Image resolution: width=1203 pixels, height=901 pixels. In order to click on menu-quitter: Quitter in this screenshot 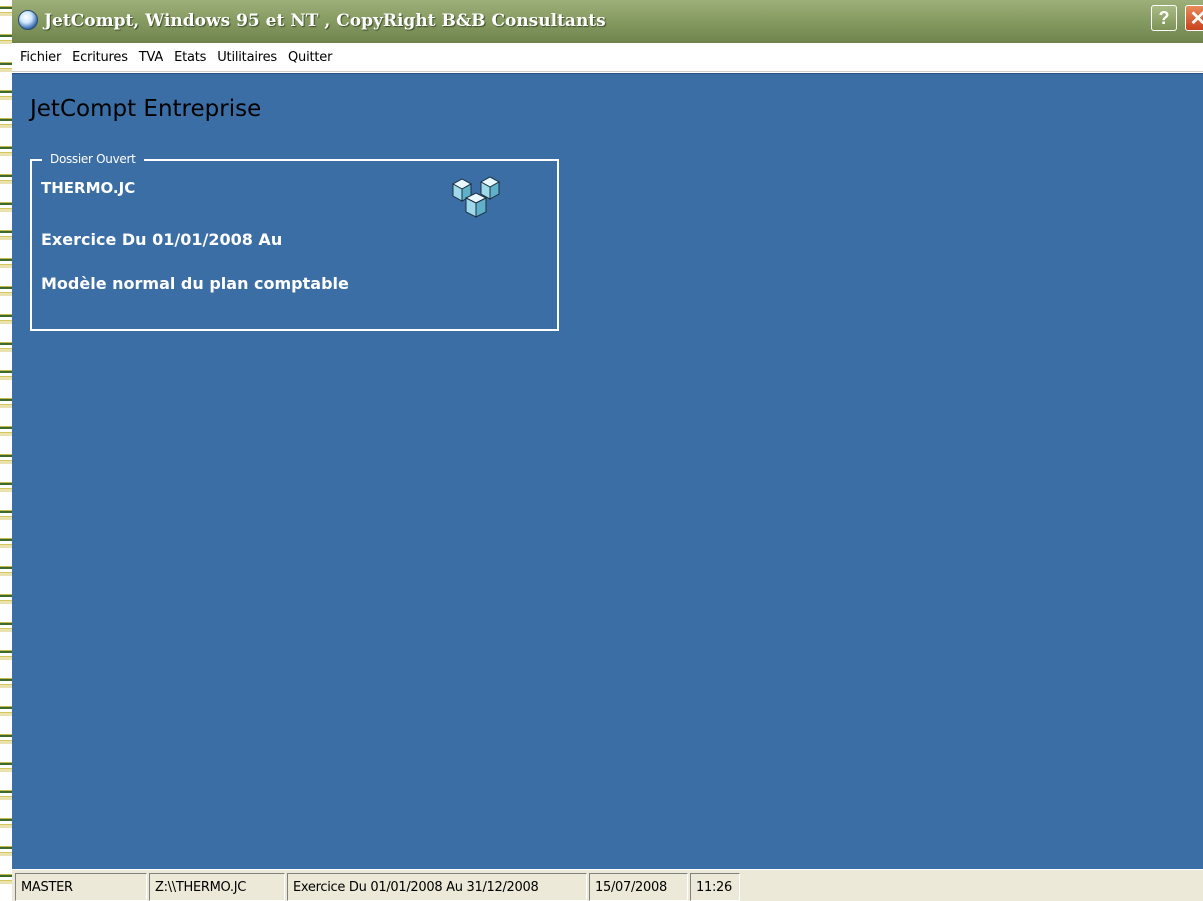, I will do `click(310, 57)`.